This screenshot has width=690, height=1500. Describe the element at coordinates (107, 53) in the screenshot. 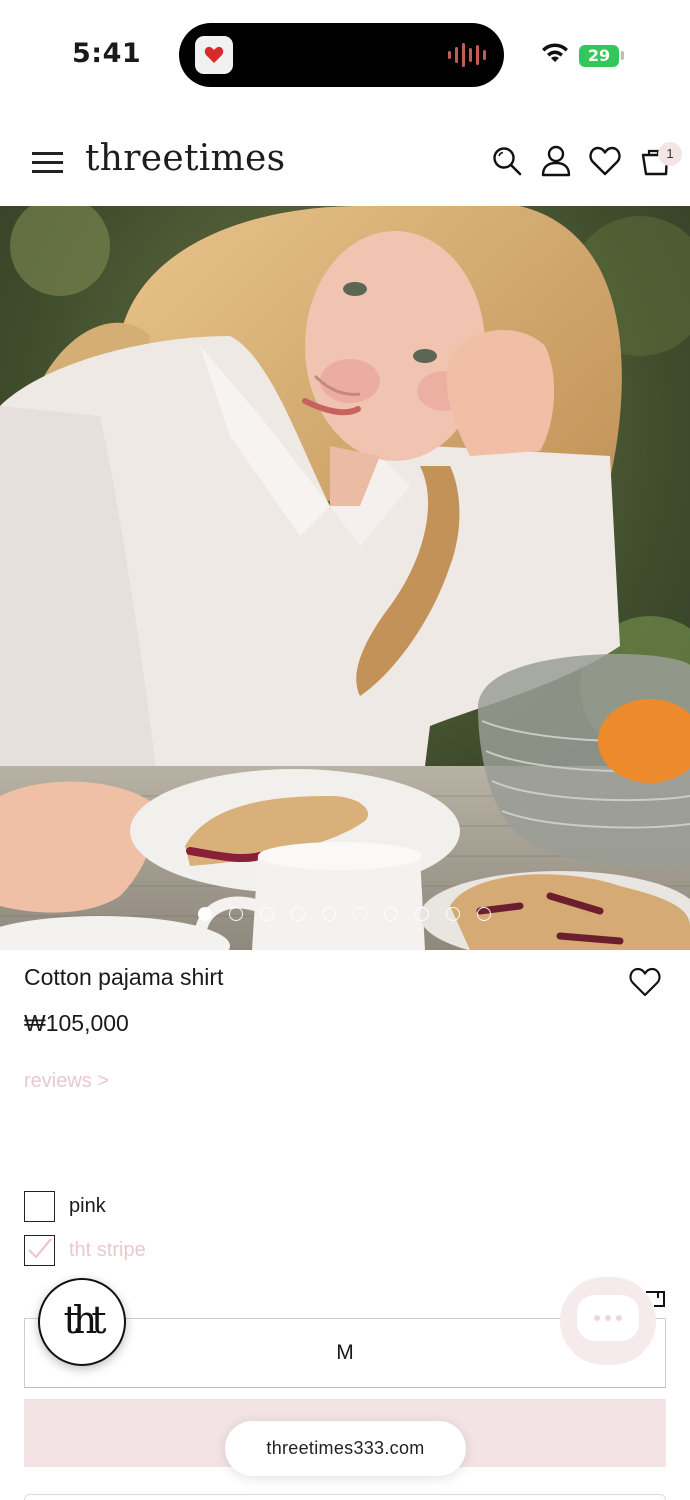

I see `status-time: 5:41` at that location.